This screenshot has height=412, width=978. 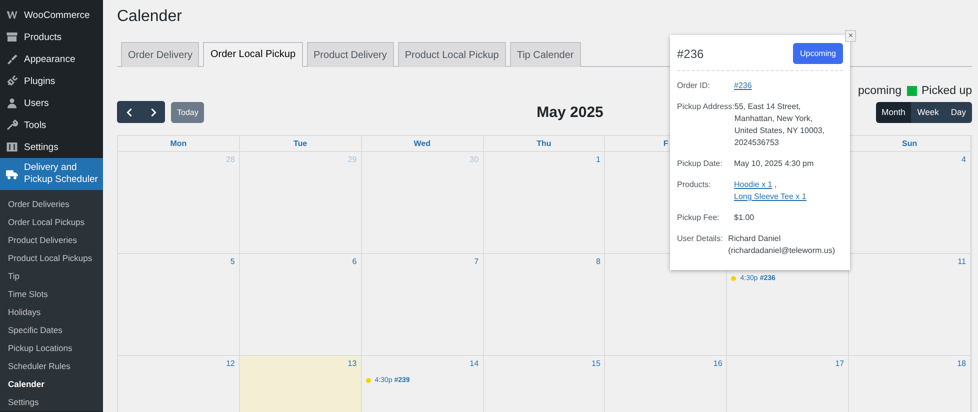 I want to click on day-number: 8, so click(x=598, y=261).